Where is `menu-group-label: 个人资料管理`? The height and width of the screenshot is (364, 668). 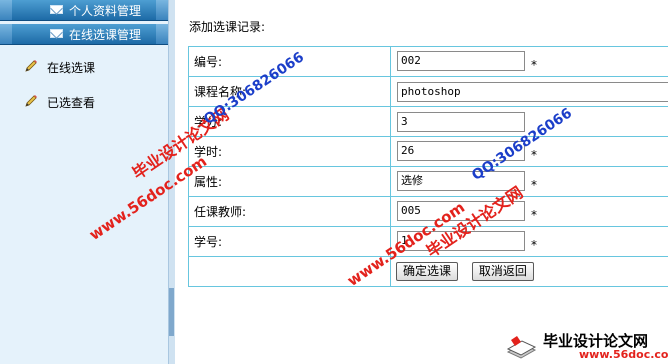 menu-group-label: 个人资料管理 is located at coordinates (105, 11).